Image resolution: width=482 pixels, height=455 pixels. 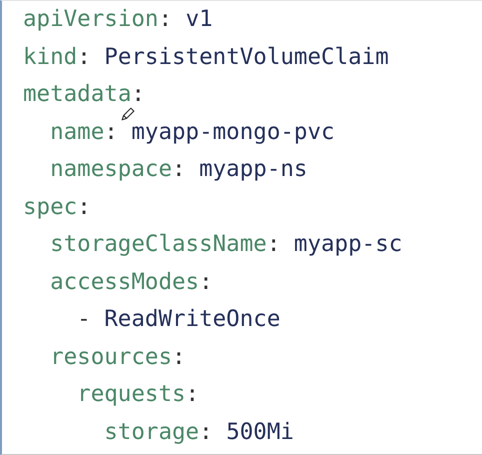 I want to click on pen-cursor-icon, so click(x=128, y=114).